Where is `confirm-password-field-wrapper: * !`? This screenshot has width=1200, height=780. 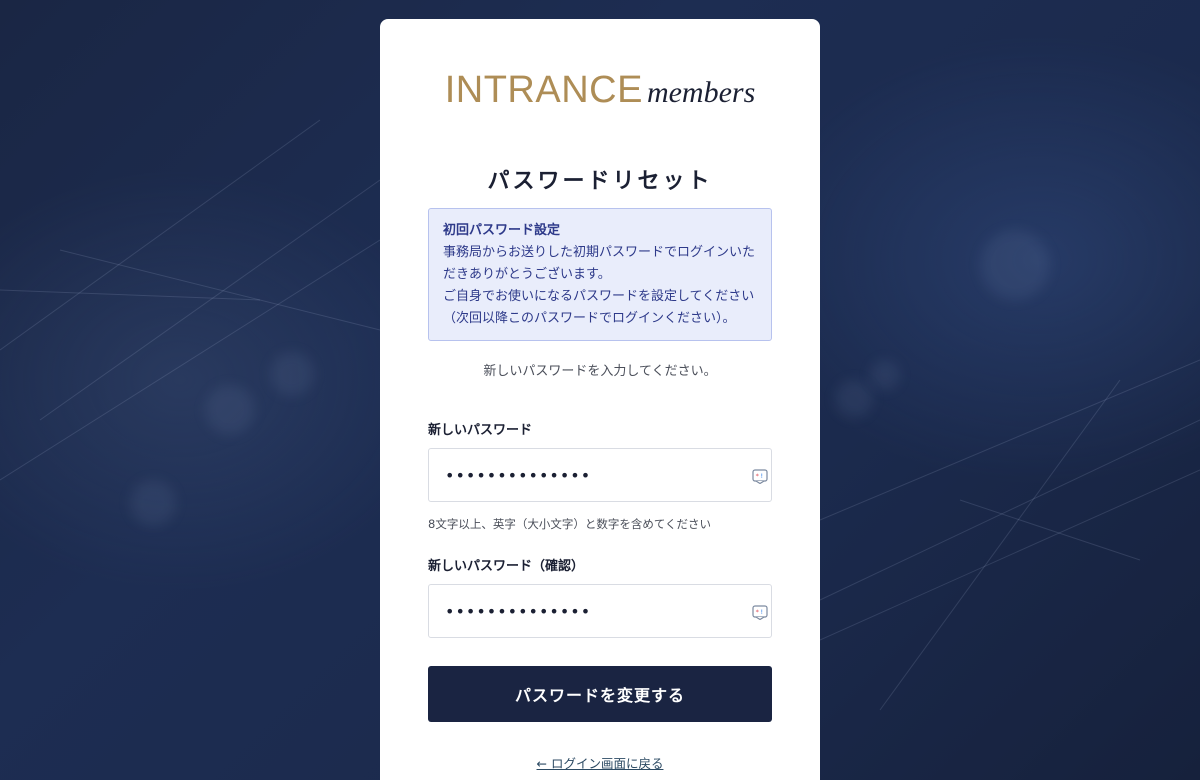
confirm-password-field-wrapper: * ! is located at coordinates (600, 611).